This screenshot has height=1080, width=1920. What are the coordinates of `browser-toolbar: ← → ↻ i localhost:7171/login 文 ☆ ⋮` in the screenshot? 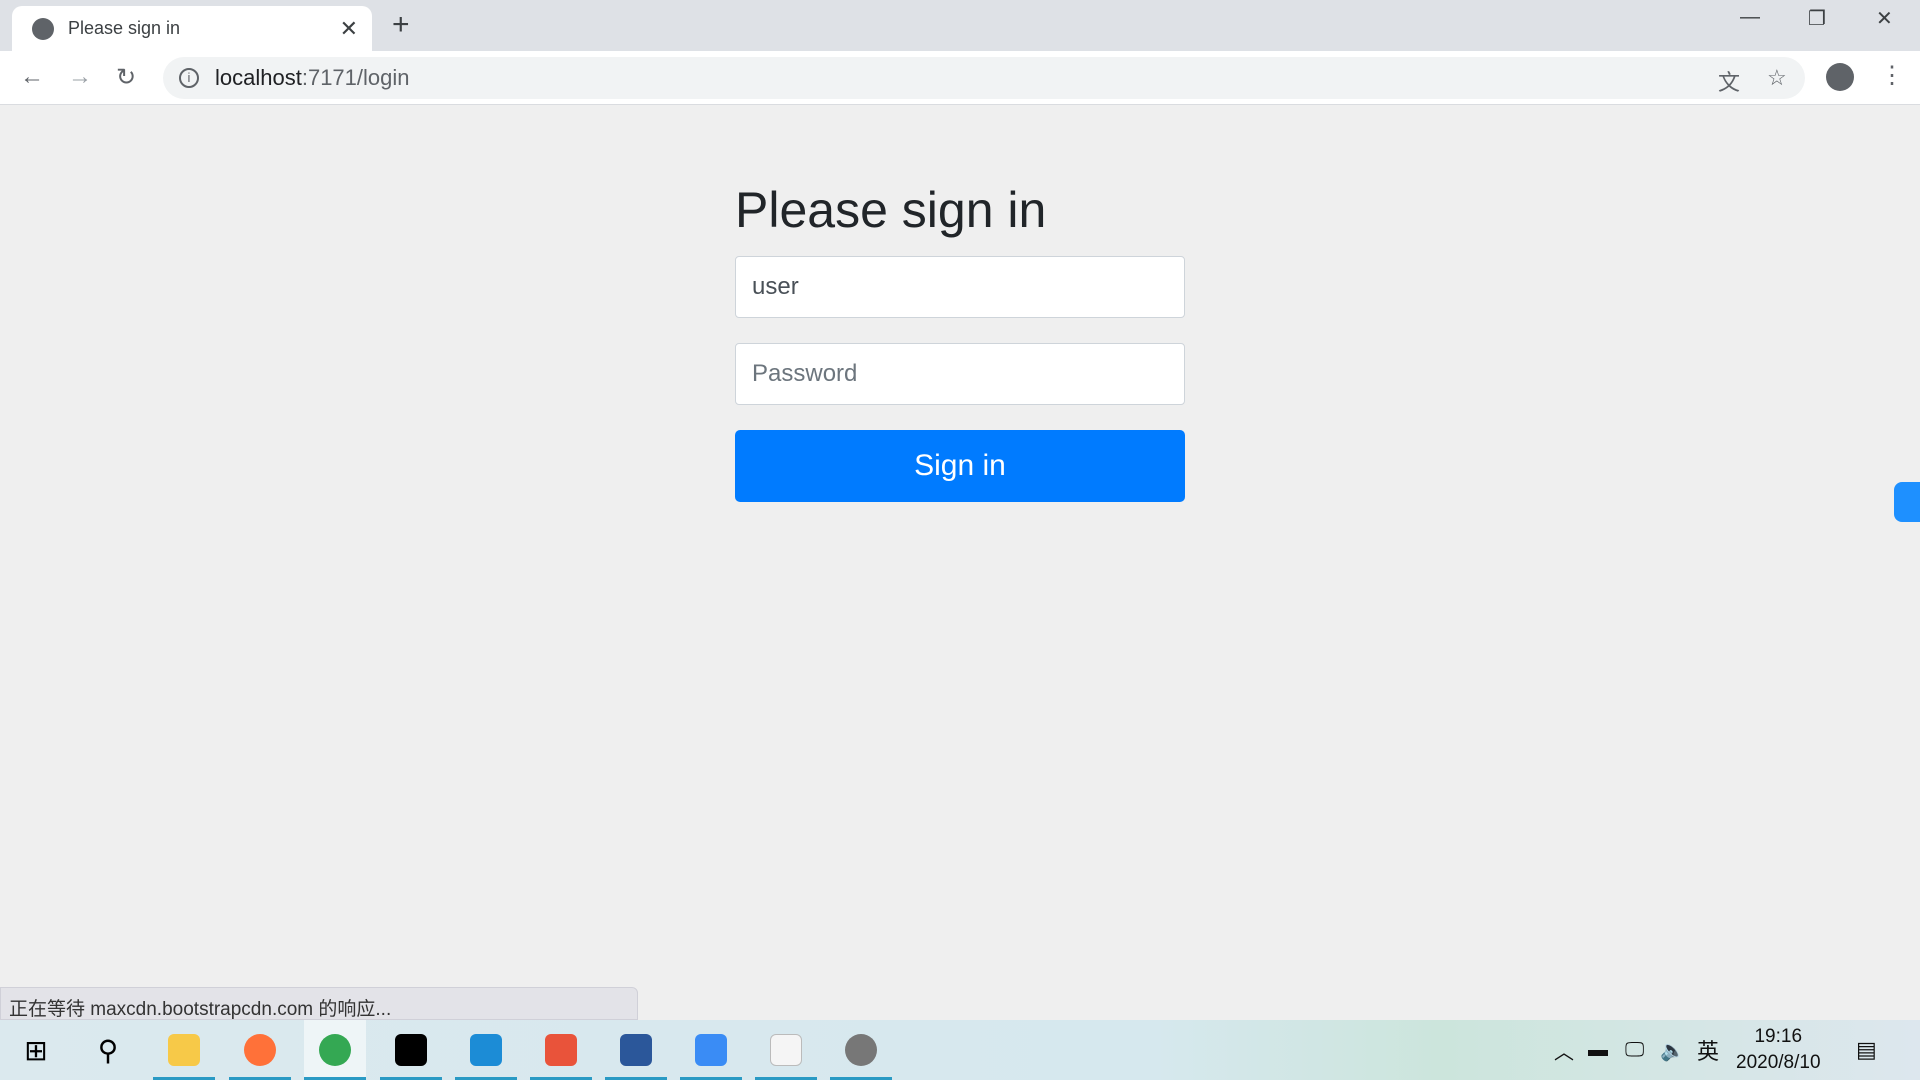 It's located at (960, 78).